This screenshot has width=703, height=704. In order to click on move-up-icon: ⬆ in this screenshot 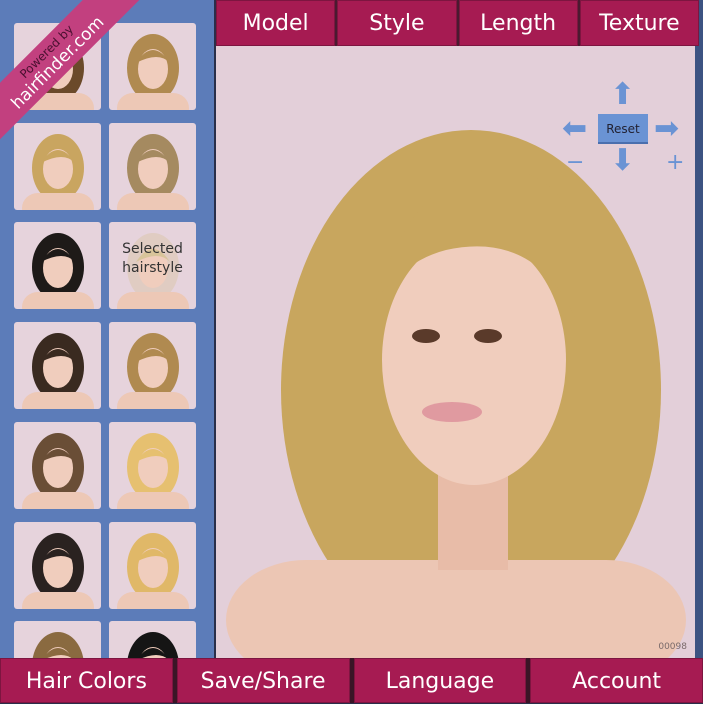, I will do `click(622, 95)`.